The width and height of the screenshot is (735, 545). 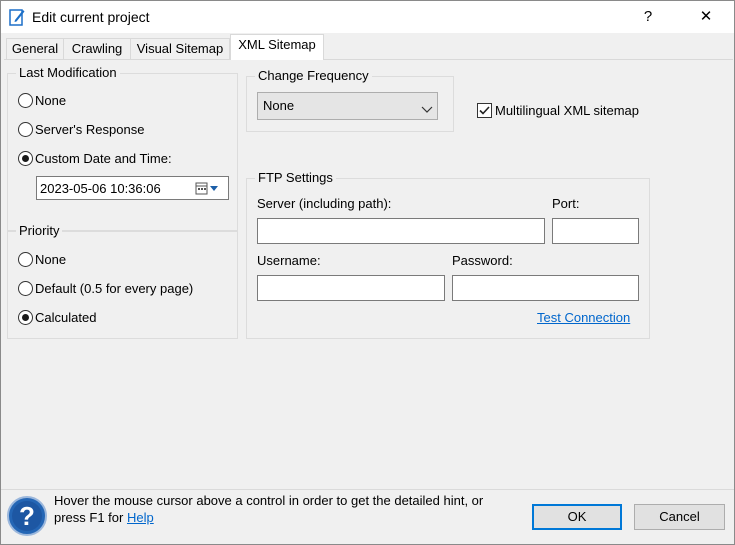 I want to click on lastmod-server-response-radio: Server's Response, so click(x=81, y=129).